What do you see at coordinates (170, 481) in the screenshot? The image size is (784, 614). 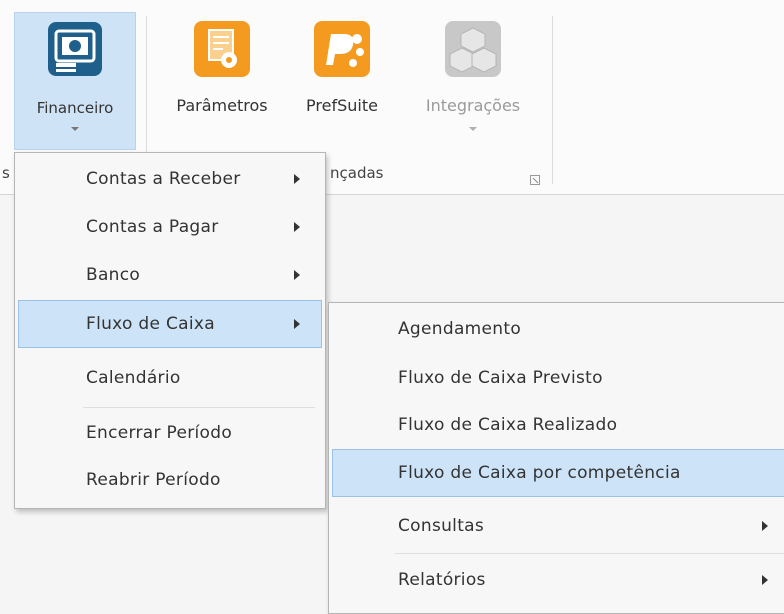 I see `menu-item-reabrir-periodo: Reabrir Período` at bounding box center [170, 481].